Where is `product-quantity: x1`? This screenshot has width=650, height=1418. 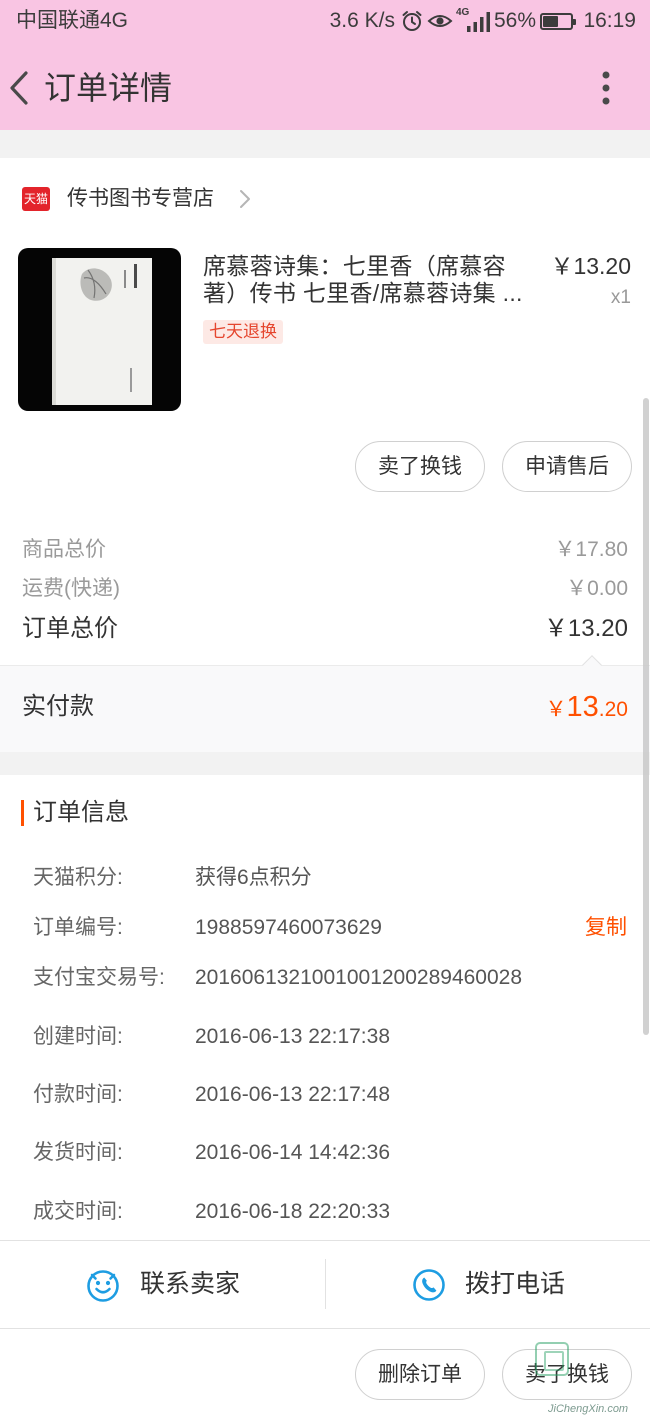
product-quantity: x1 is located at coordinates (620, 297).